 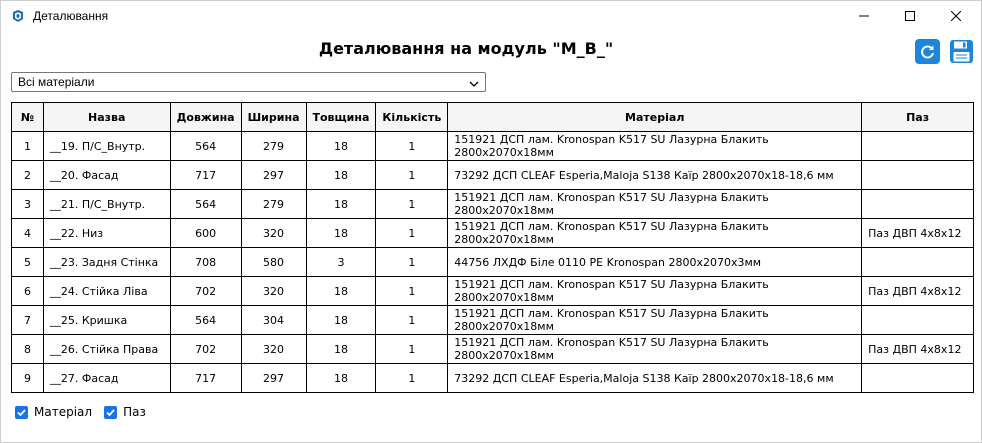 What do you see at coordinates (205, 233) in the screenshot?
I see `table-cell: 600` at bounding box center [205, 233].